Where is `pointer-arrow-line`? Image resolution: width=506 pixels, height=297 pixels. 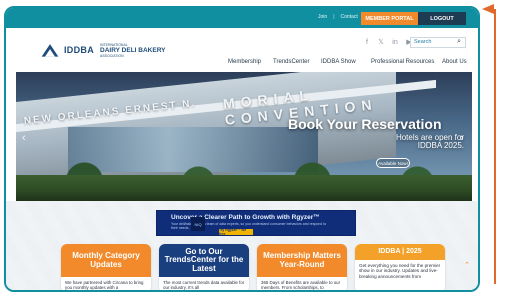 pointer-arrow-line is located at coordinates (495, 146).